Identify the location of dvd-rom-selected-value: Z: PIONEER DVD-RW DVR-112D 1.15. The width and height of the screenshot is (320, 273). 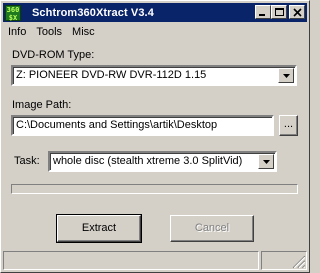
(111, 75).